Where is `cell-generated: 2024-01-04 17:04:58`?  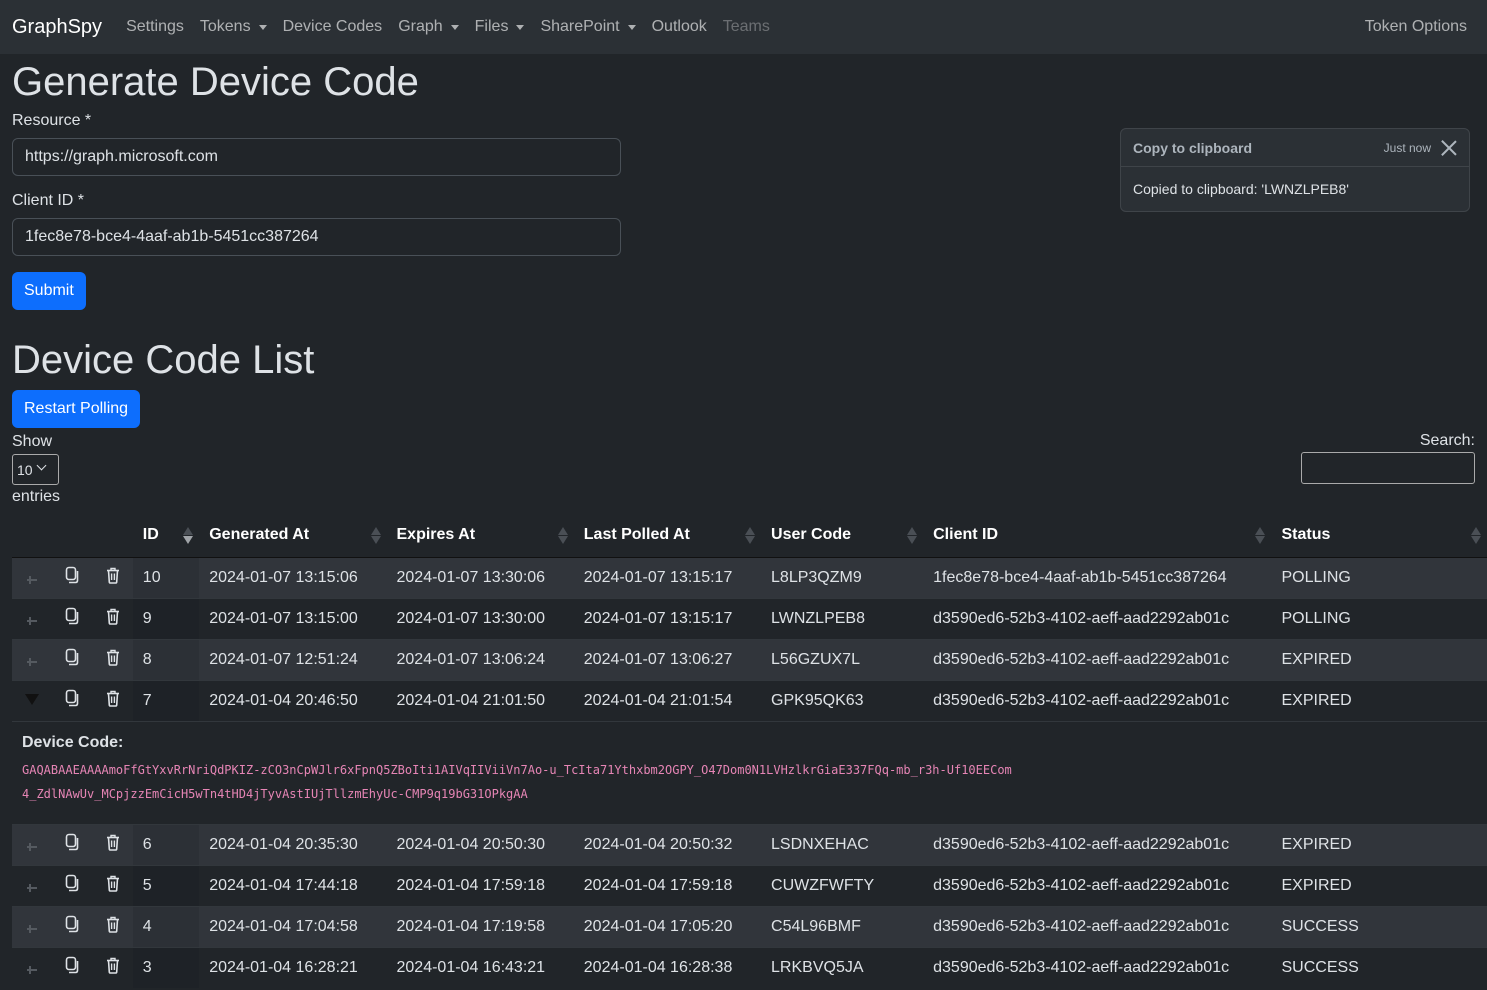 cell-generated: 2024-01-04 17:04:58 is located at coordinates (293, 926).